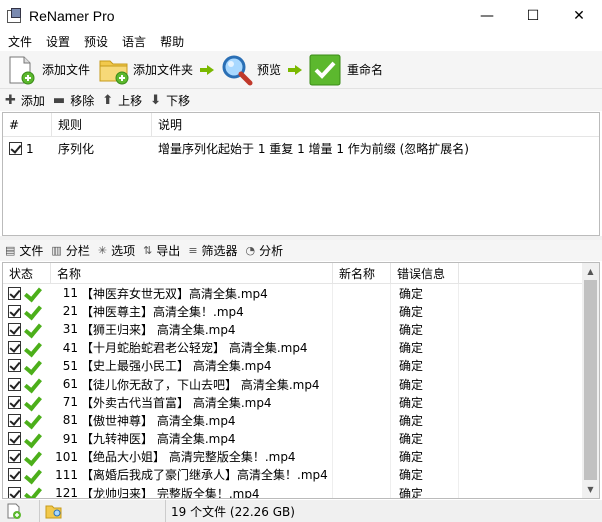  Describe the element at coordinates (73, 100) in the screenshot. I see `rule-remove-button: ▬ 移除` at that location.